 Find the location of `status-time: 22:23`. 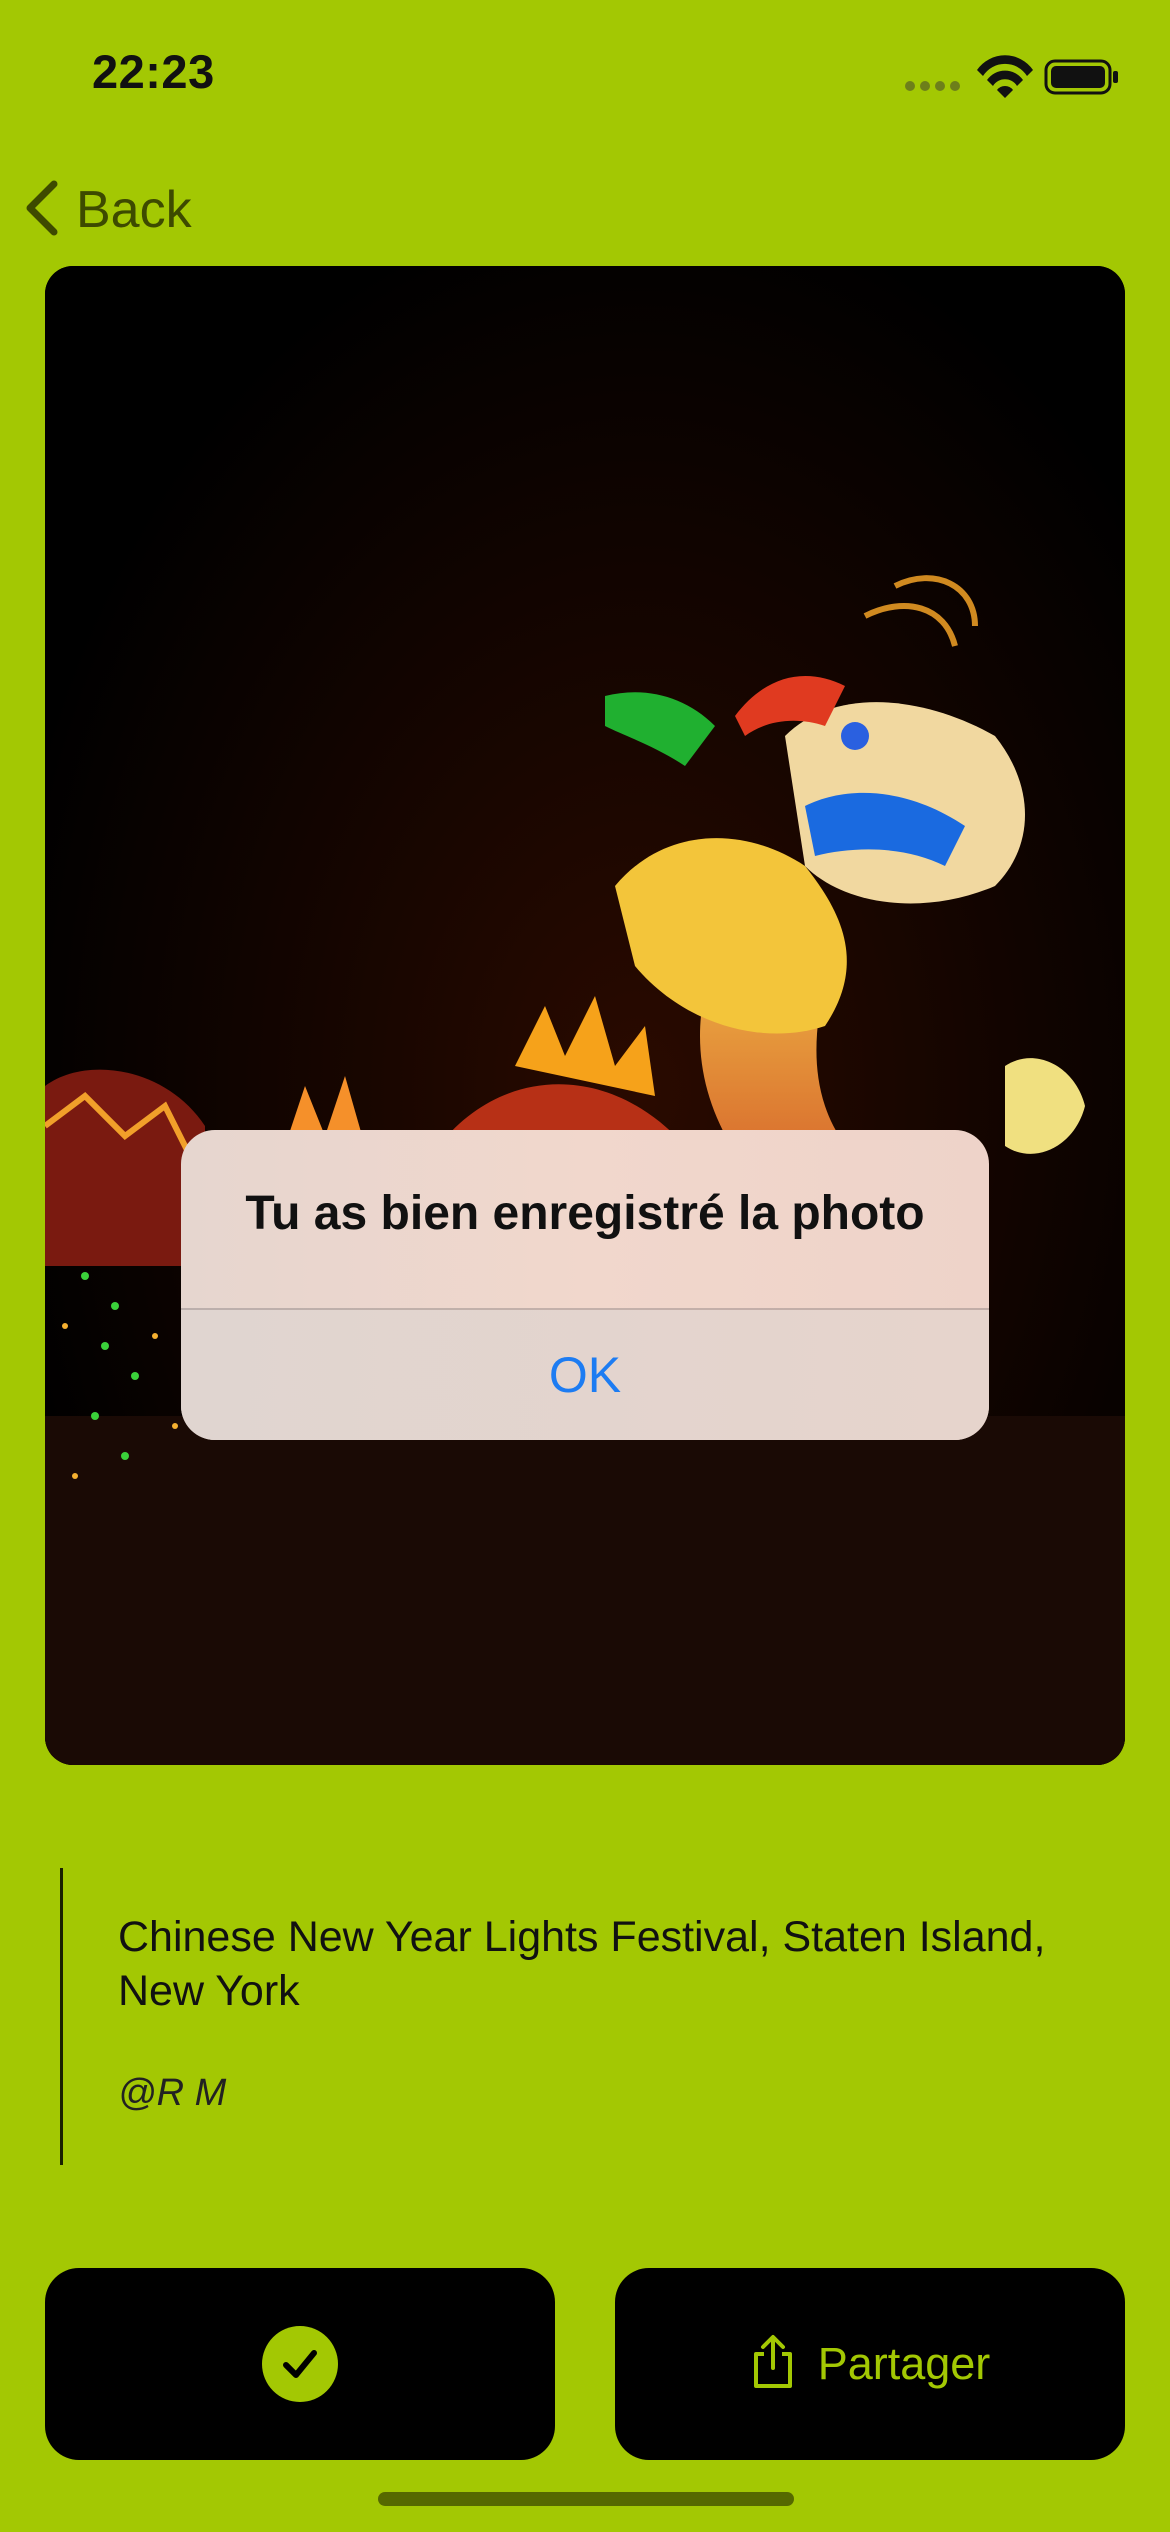

status-time: 22:23 is located at coordinates (153, 71).